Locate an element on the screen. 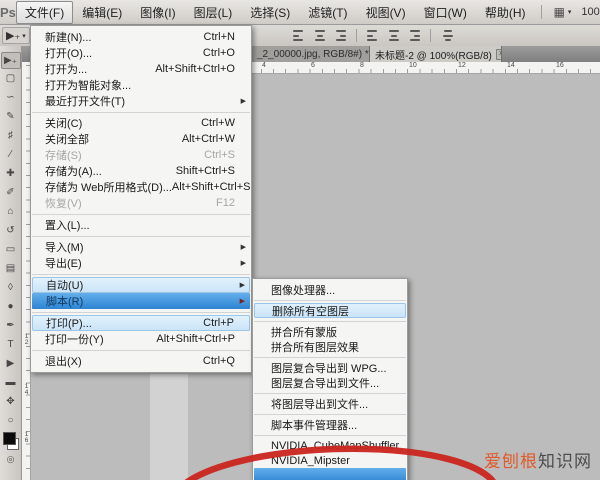 Image resolution: width=600 pixels, height=480 pixels. scripts-submenu-item-nvidia-mipster: NVIDIA_Mipster is located at coordinates (330, 460).